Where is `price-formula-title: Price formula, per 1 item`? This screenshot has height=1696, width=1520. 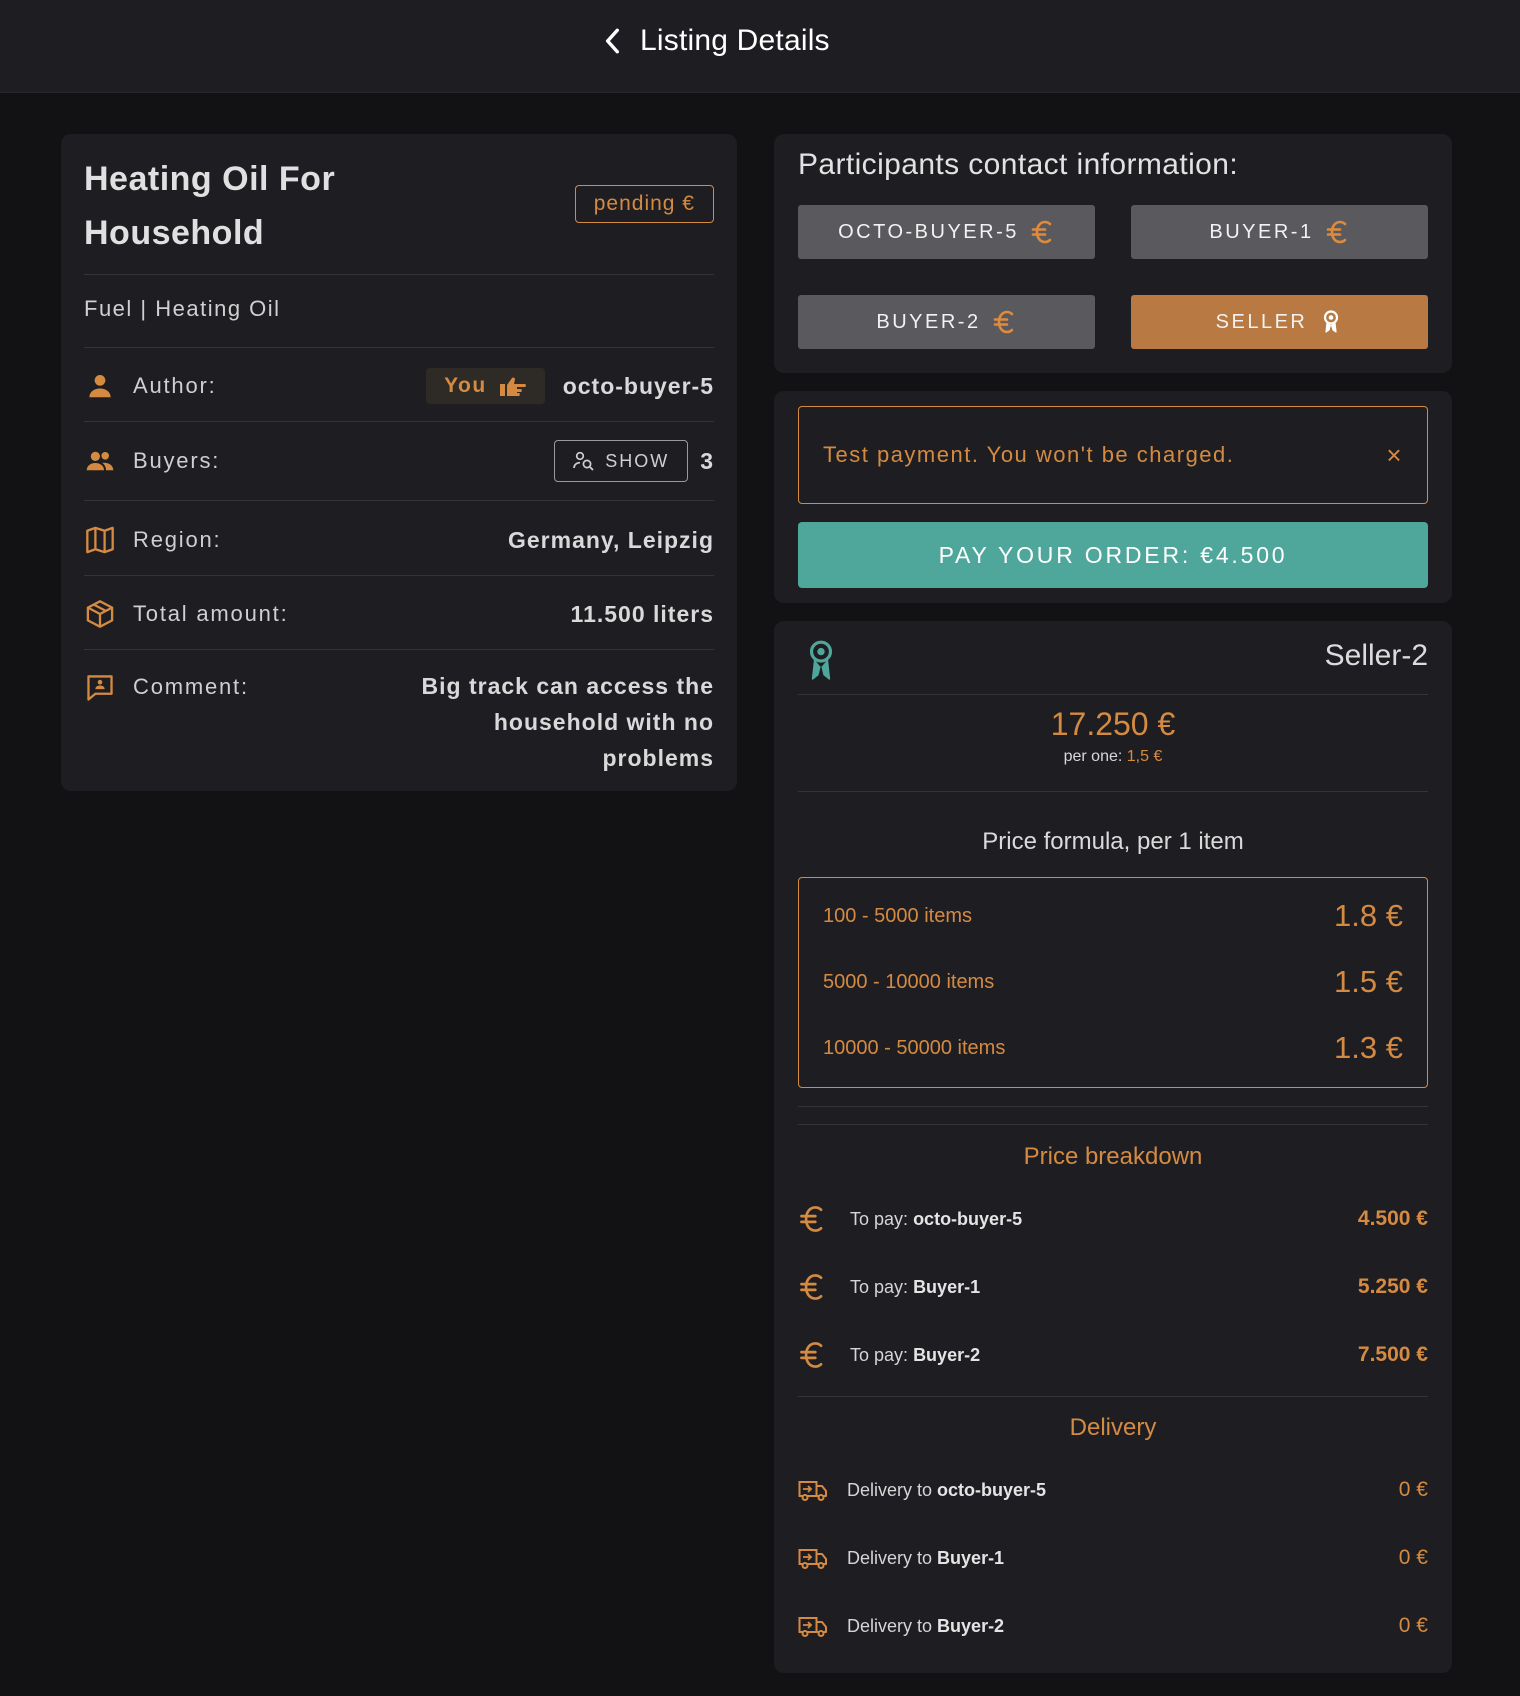 price-formula-title: Price formula, per 1 item is located at coordinates (1113, 841).